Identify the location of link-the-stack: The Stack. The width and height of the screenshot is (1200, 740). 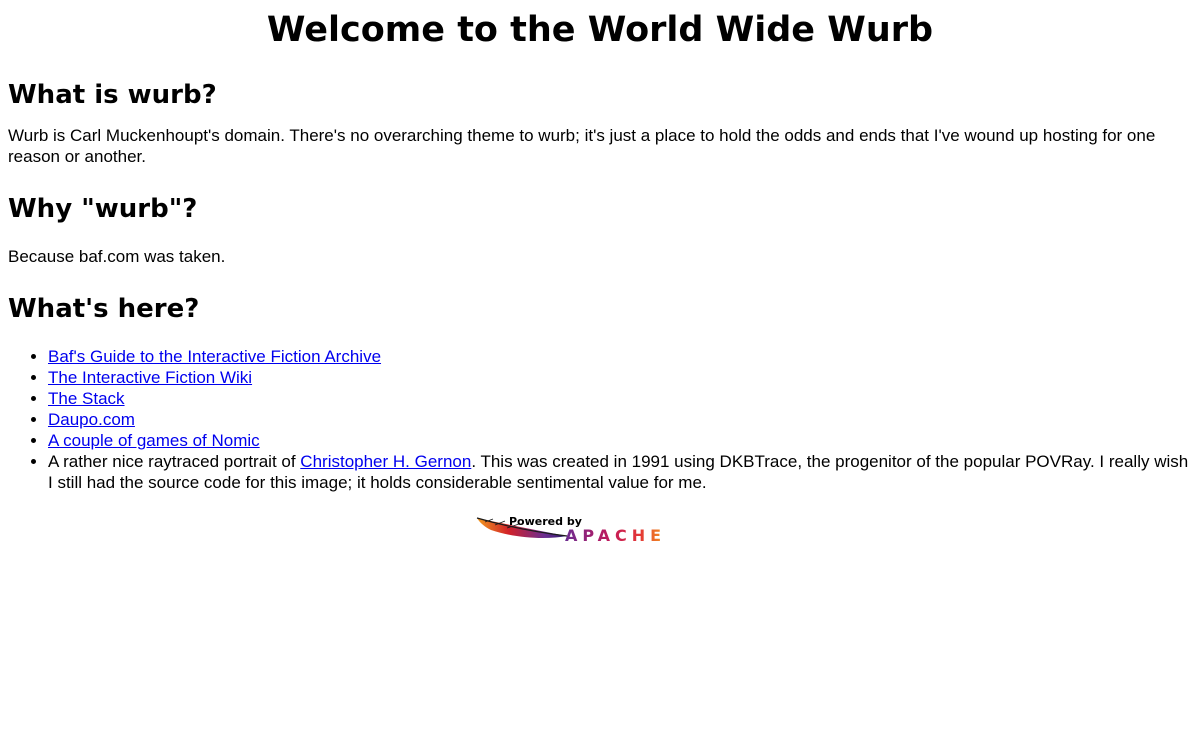
(86, 398).